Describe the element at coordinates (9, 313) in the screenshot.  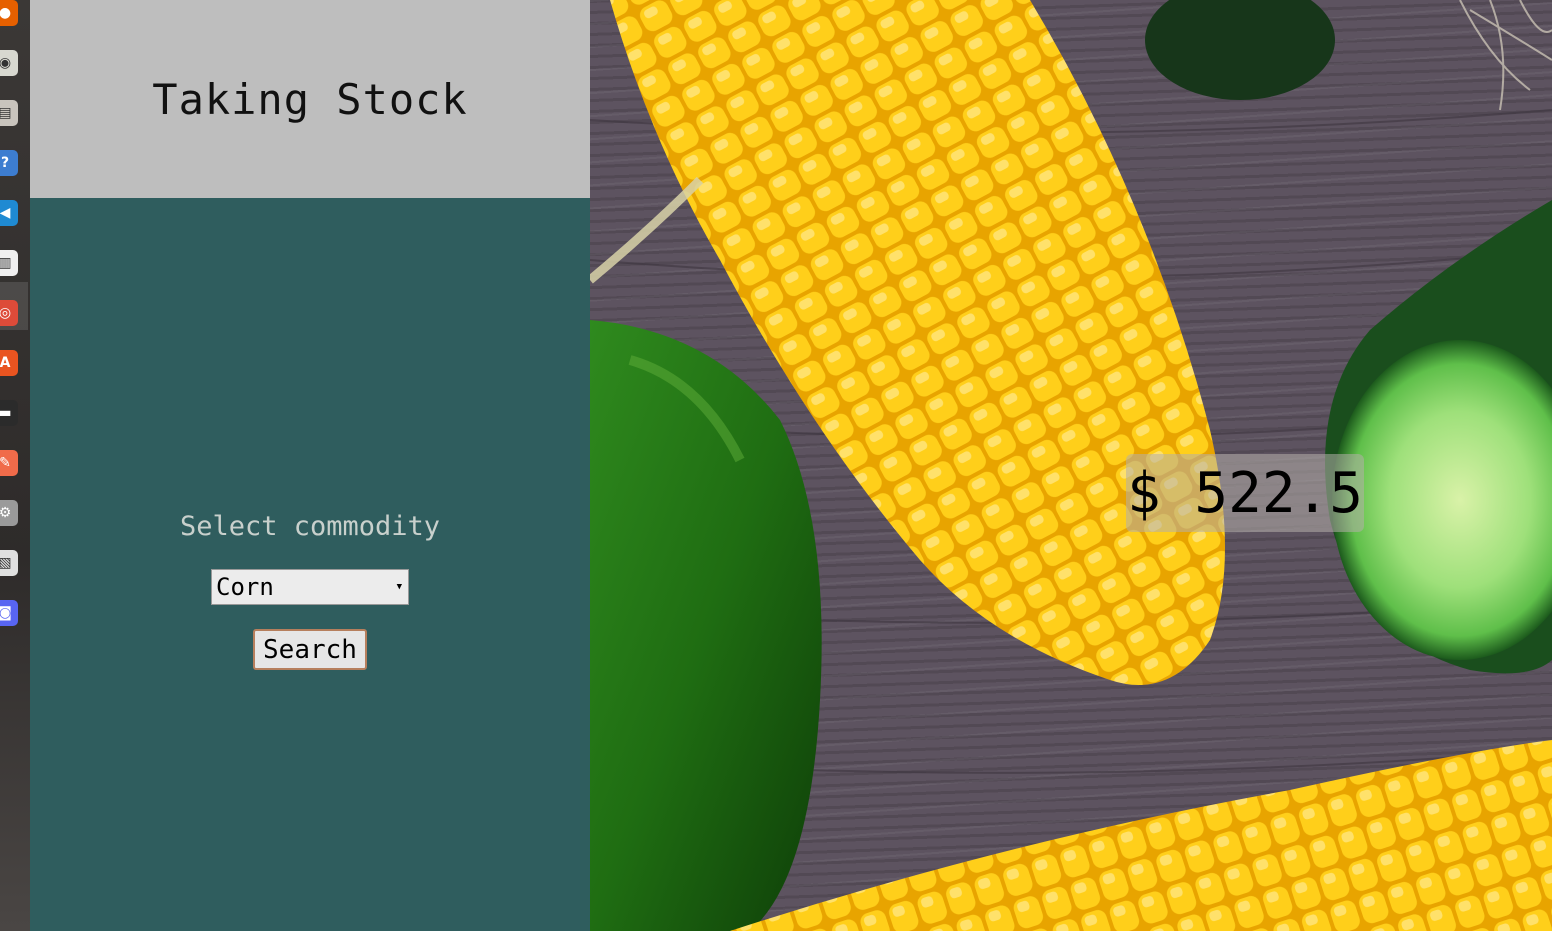
I see `chrome-icon: ◎` at that location.